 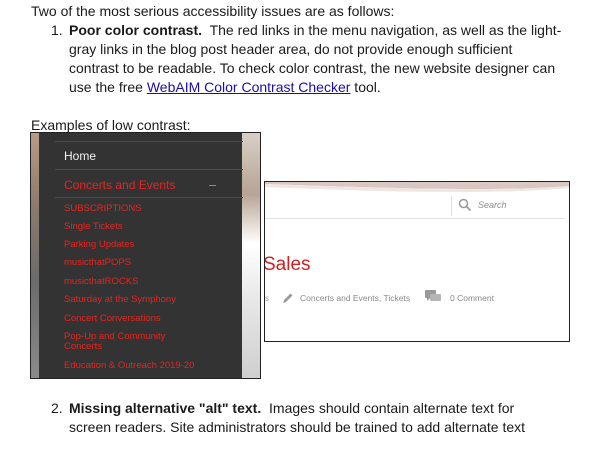 What do you see at coordinates (139, 319) in the screenshot?
I see `submenu-item: Concert Conversations` at bounding box center [139, 319].